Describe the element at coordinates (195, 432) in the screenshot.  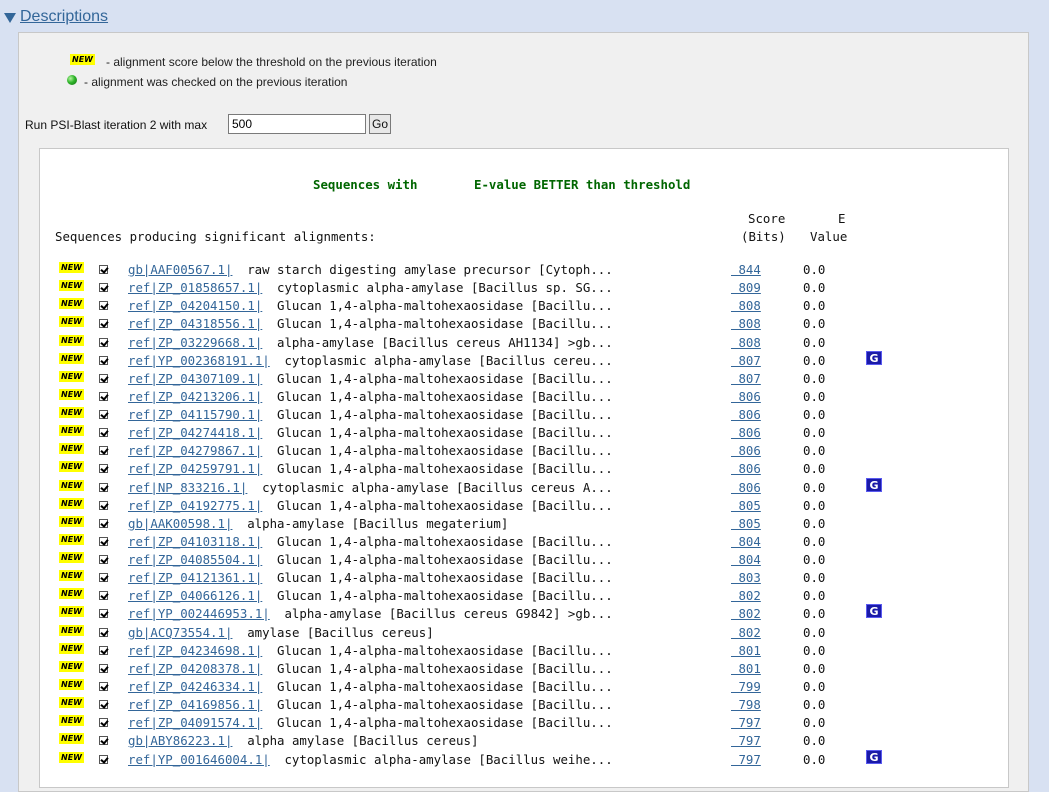
I see `accession-link: ref|ZP_04274418.1|` at that location.